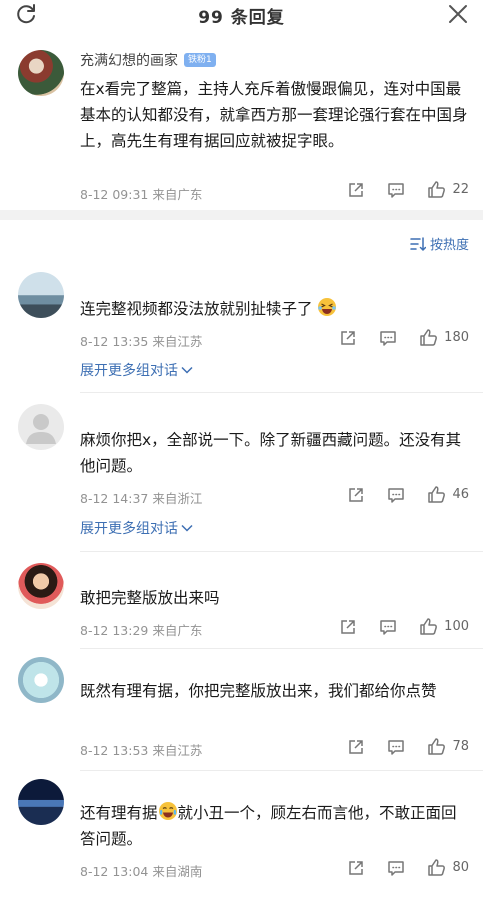  I want to click on comment-actions: 78, so click(397, 746).